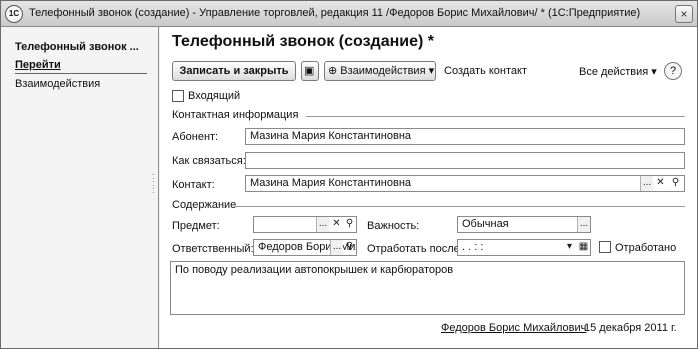 This screenshot has width=698, height=349. What do you see at coordinates (57, 84) in the screenshot?
I see `sidebar-item-interactions: Взаимодействия` at bounding box center [57, 84].